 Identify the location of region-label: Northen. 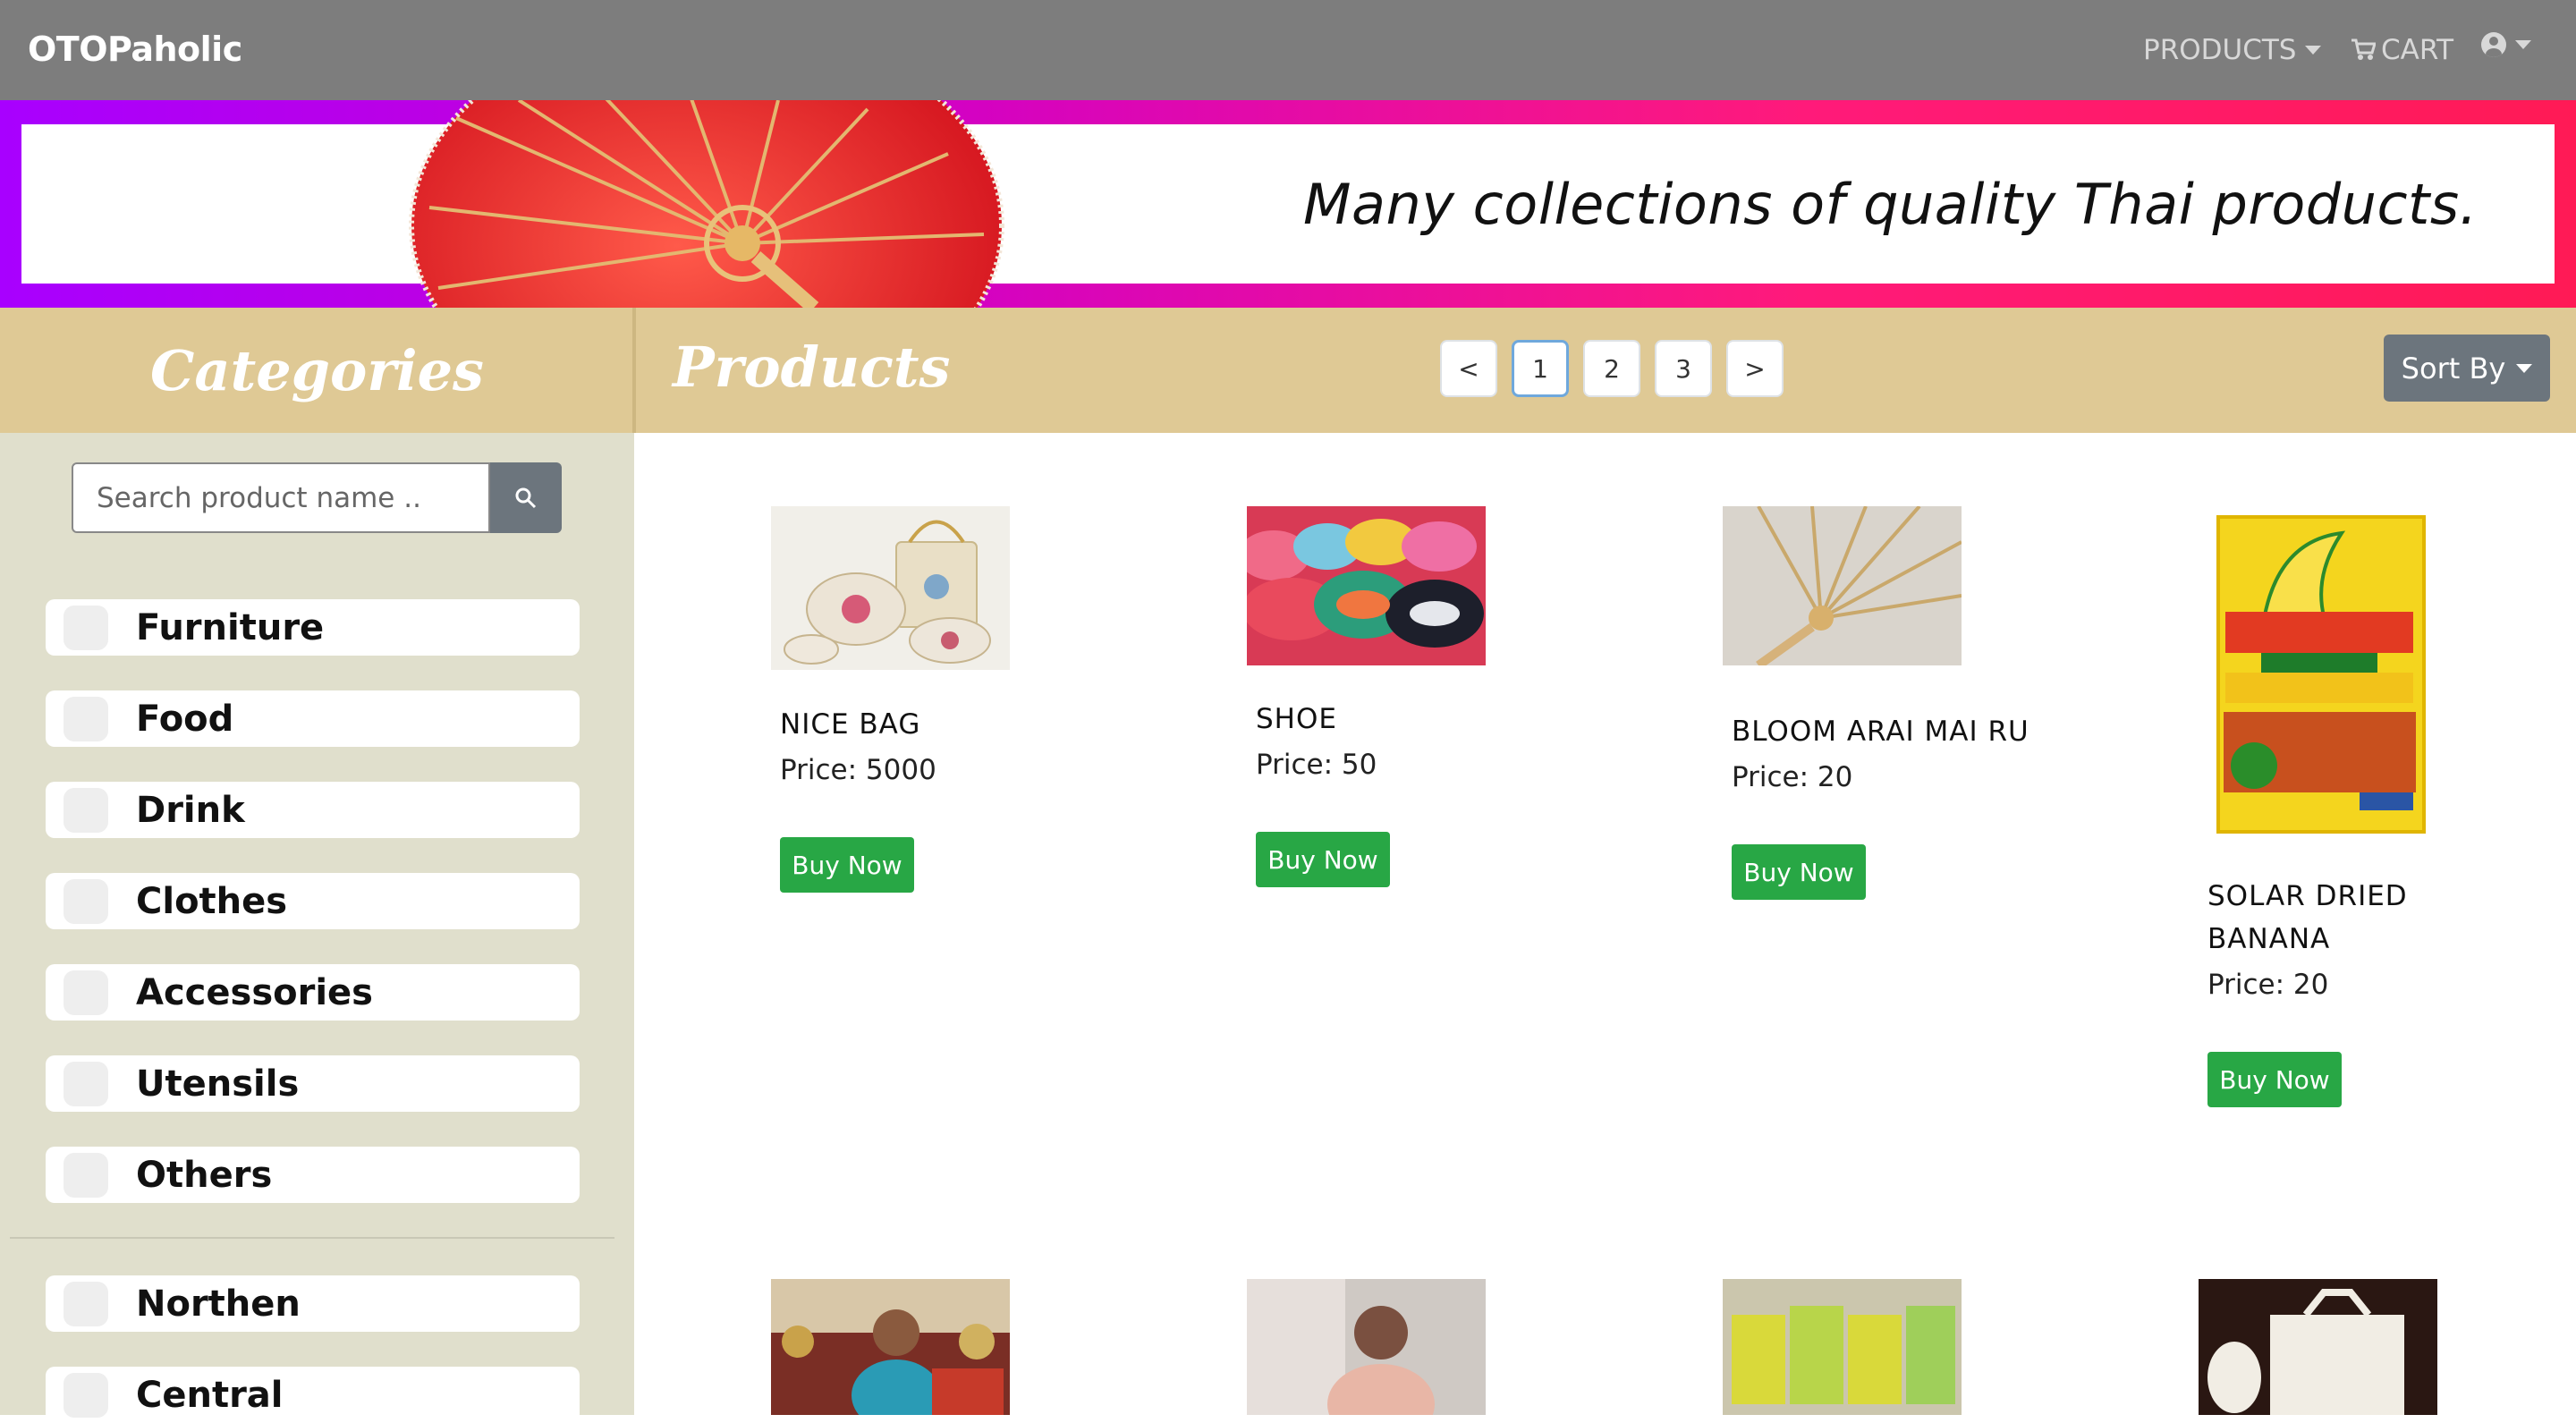
(218, 1304).